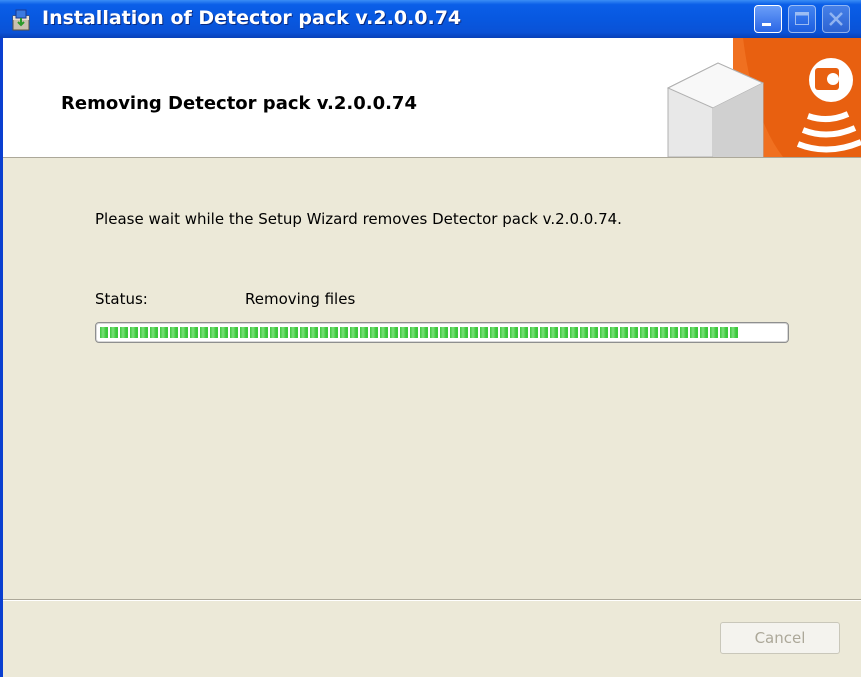 The height and width of the screenshot is (677, 861). I want to click on cancel-button: Cancel, so click(780, 638).